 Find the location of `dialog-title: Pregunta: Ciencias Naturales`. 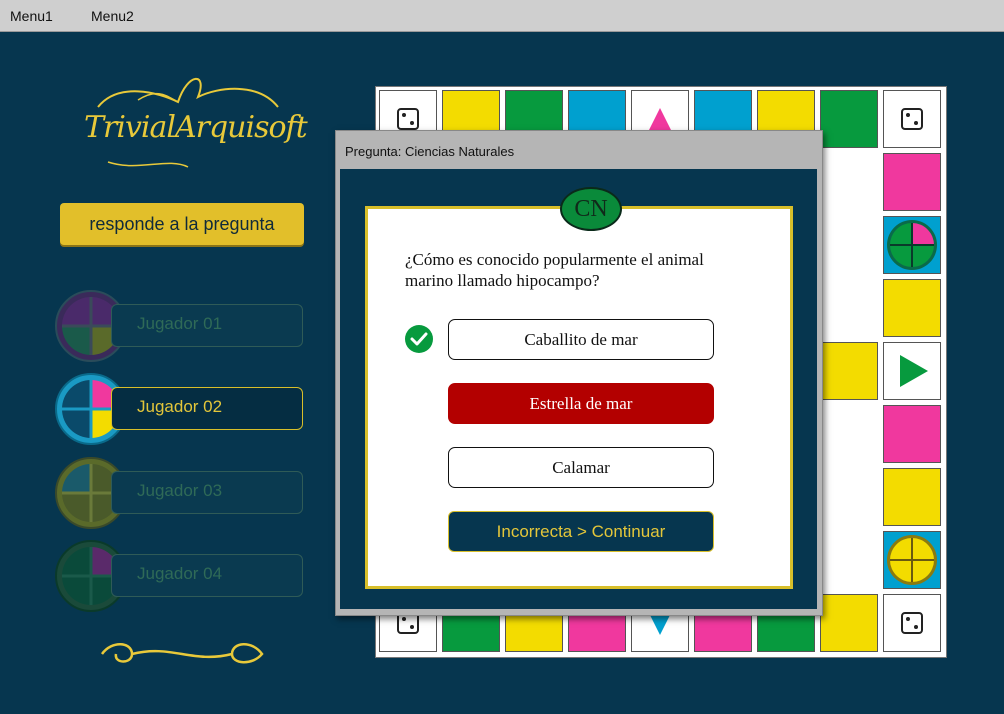

dialog-title: Pregunta: Ciencias Naturales is located at coordinates (430, 151).